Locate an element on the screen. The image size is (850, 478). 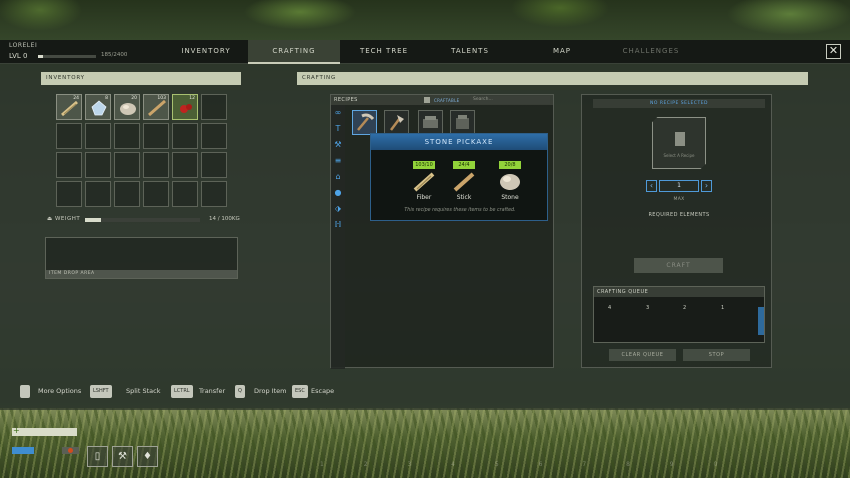
hint-text: Transfer is located at coordinates (212, 391).